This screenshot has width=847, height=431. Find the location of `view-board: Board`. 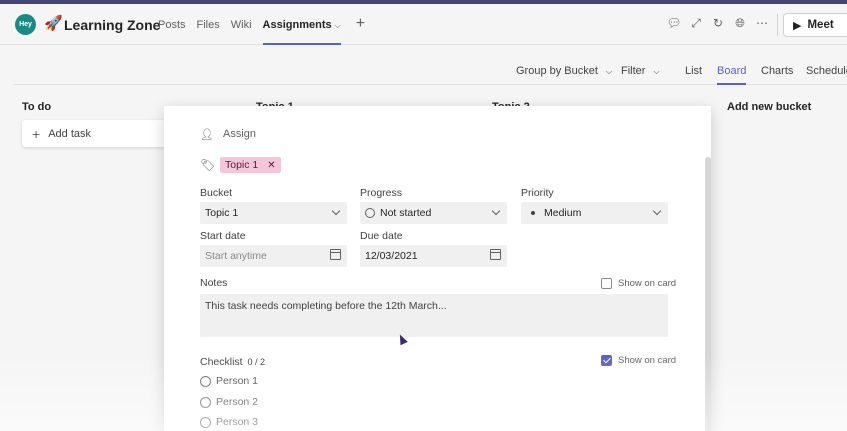

view-board: Board is located at coordinates (732, 75).